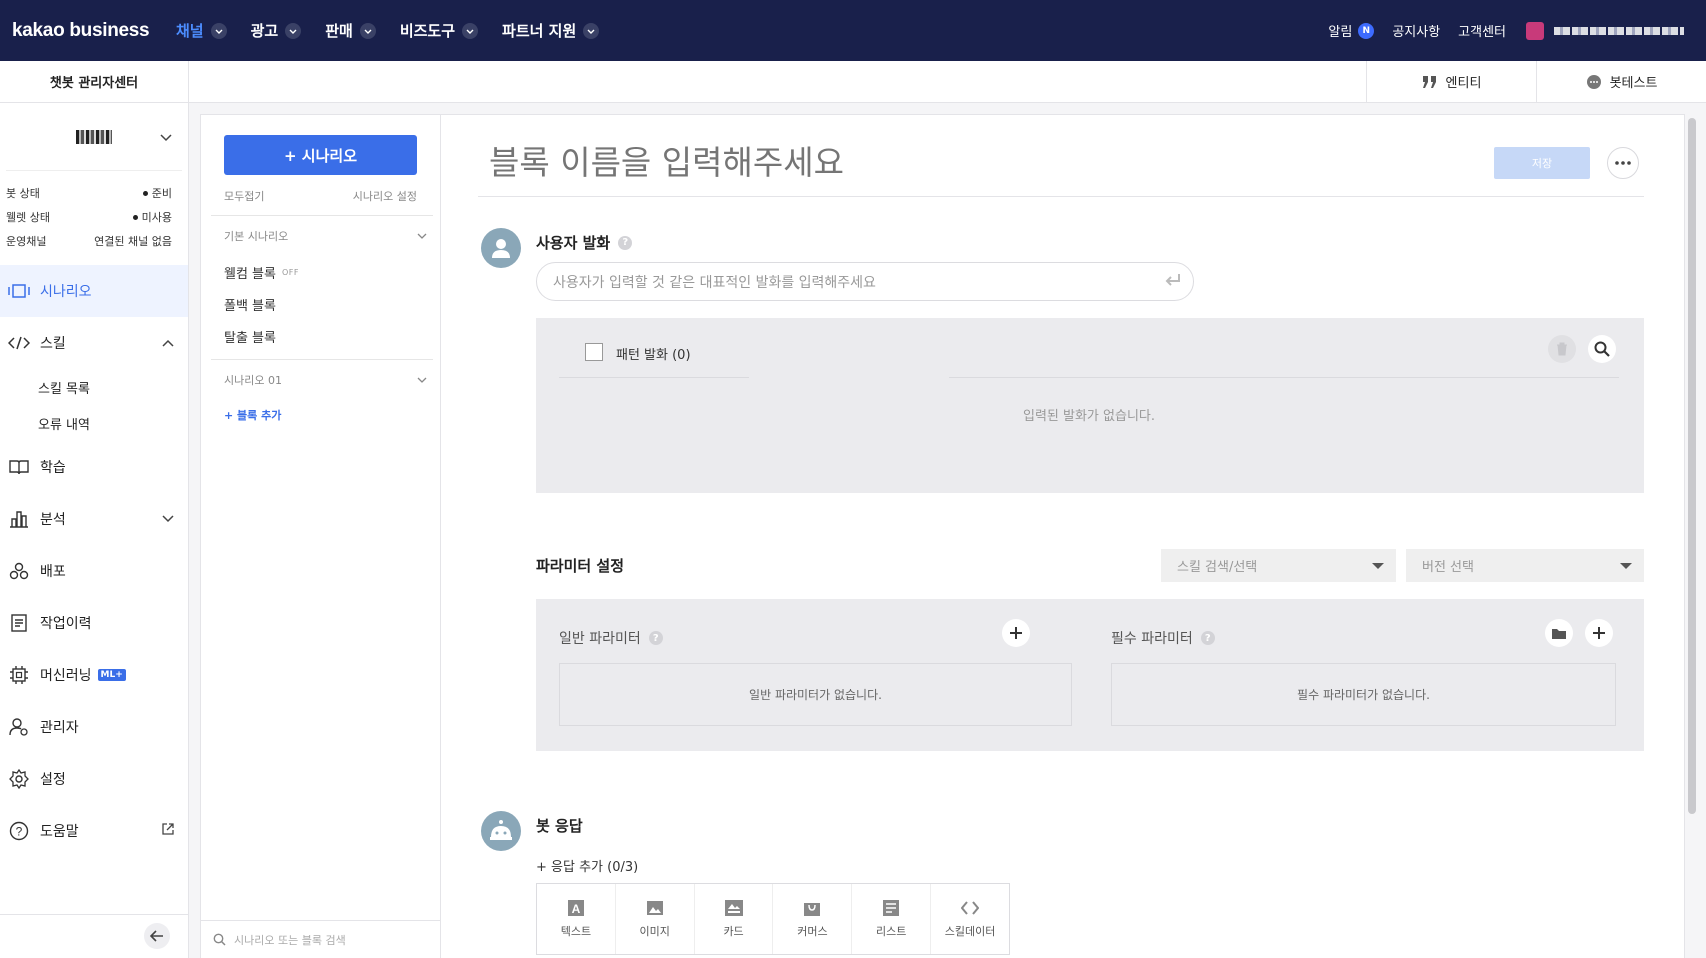  I want to click on search-placeholder: 시나리오 또는 블록 검색, so click(290, 940).